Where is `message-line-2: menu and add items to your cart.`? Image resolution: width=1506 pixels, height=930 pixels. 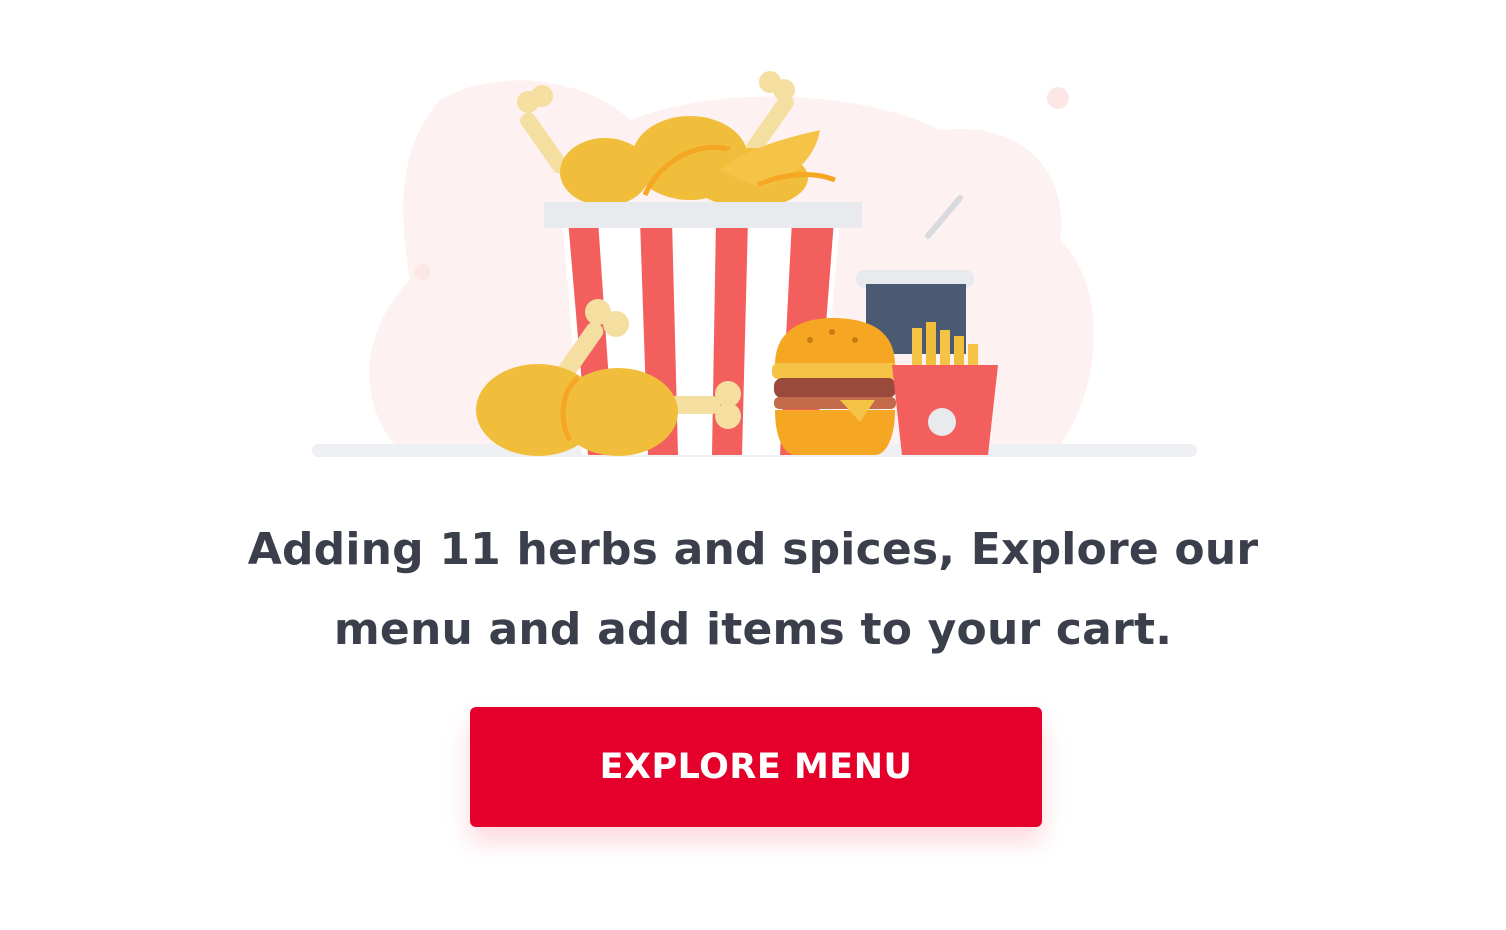 message-line-2: menu and add items to your cart. is located at coordinates (753, 629).